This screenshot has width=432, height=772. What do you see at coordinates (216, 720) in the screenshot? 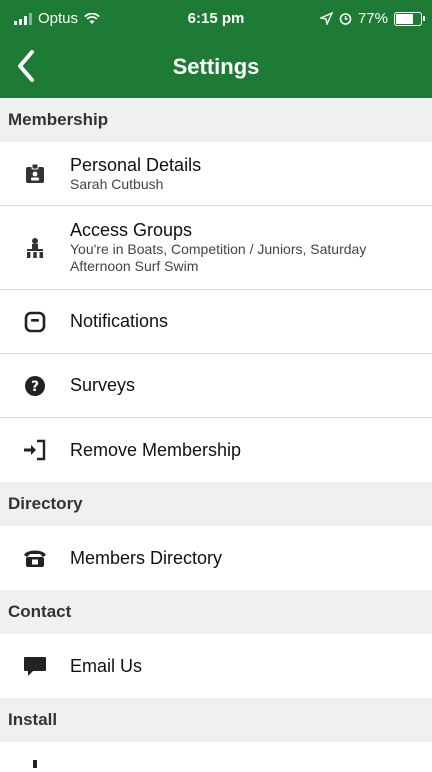
I see `section-install: Install` at bounding box center [216, 720].